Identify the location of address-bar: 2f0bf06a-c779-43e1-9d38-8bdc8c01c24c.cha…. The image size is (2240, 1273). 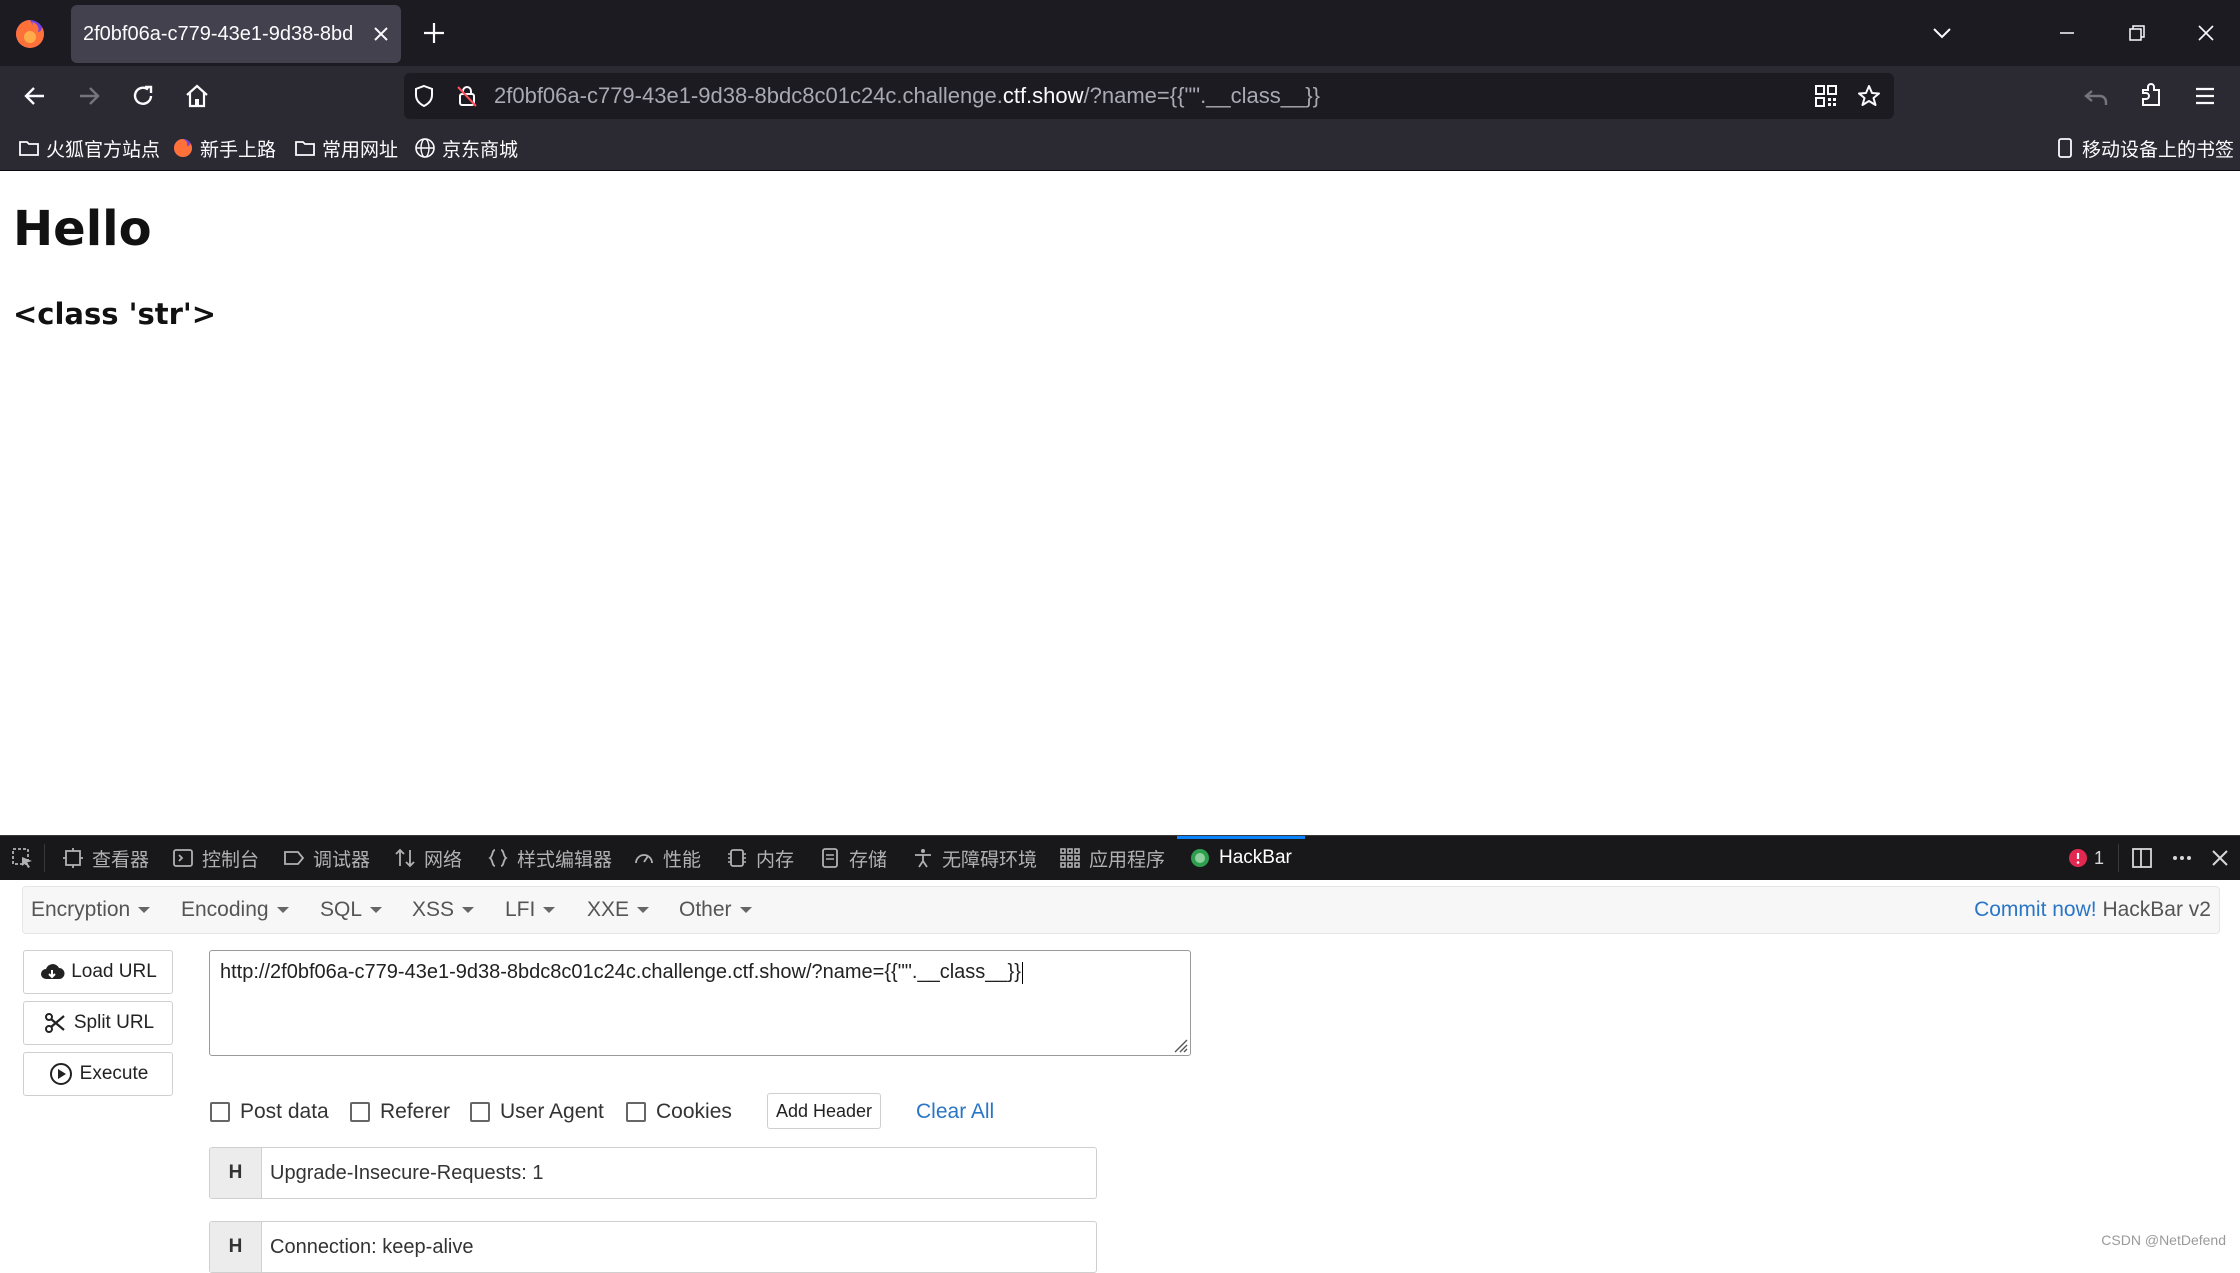
(1149, 96).